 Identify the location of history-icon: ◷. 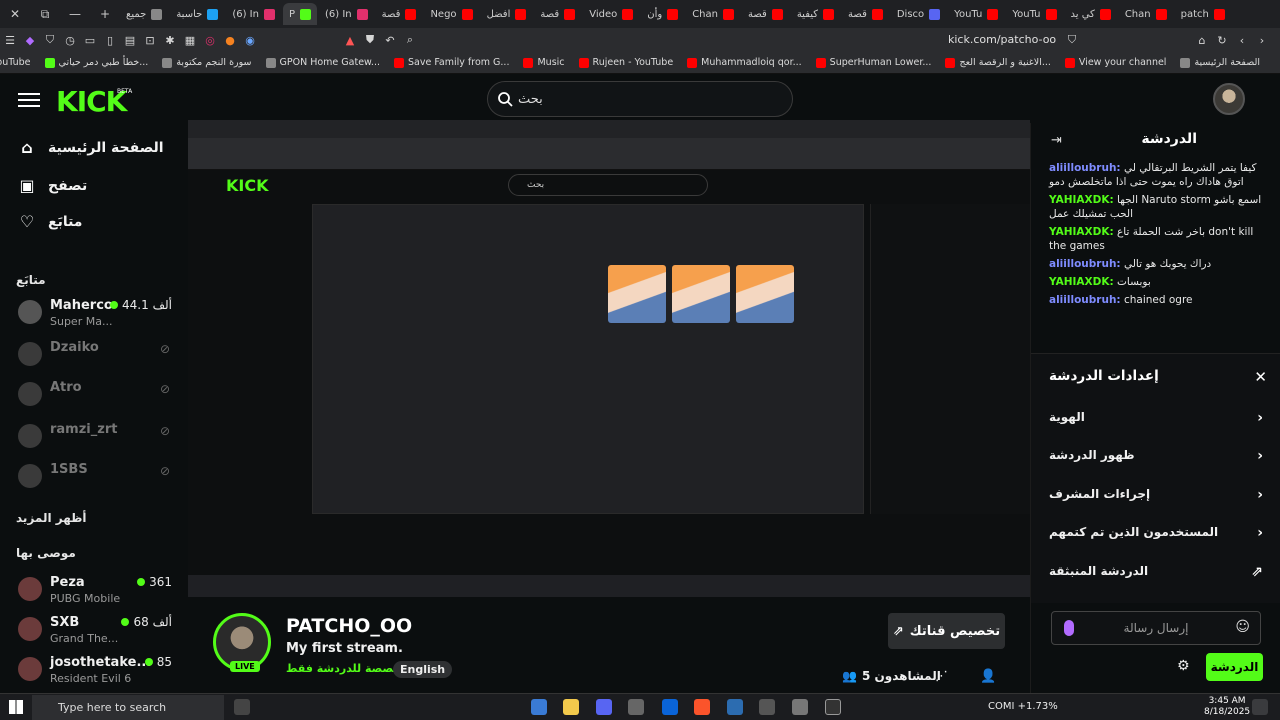
(70, 40).